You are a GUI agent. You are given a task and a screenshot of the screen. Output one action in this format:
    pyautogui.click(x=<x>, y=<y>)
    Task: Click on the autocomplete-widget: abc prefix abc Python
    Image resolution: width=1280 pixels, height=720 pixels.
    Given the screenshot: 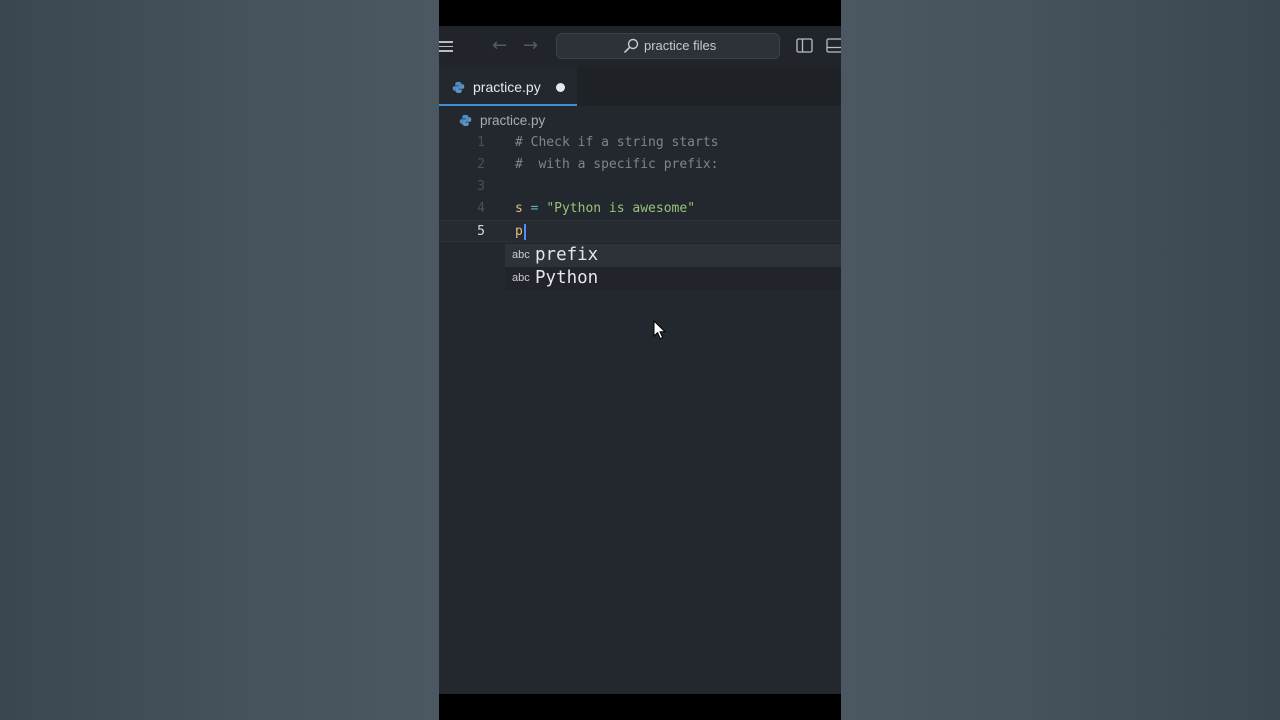 What is the action you would take?
    pyautogui.click(x=673, y=267)
    